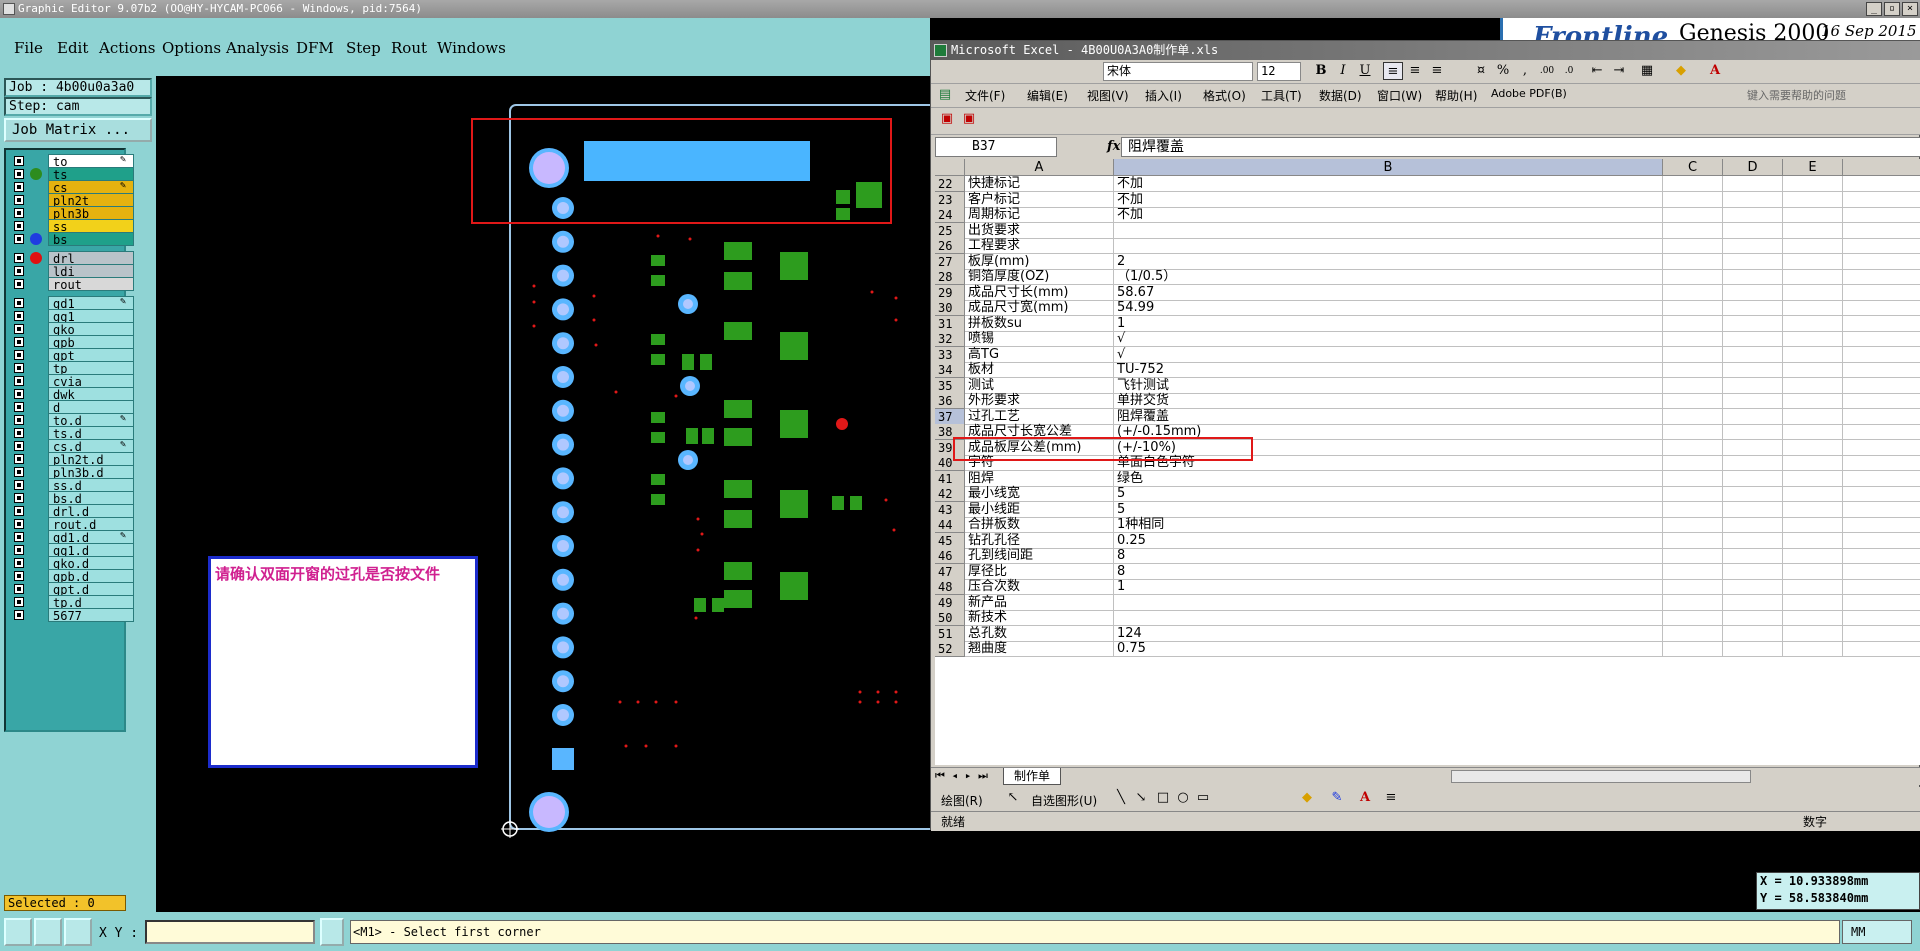 This screenshot has width=1920, height=951. What do you see at coordinates (91, 226) in the screenshot?
I see `layer-name: ss` at bounding box center [91, 226].